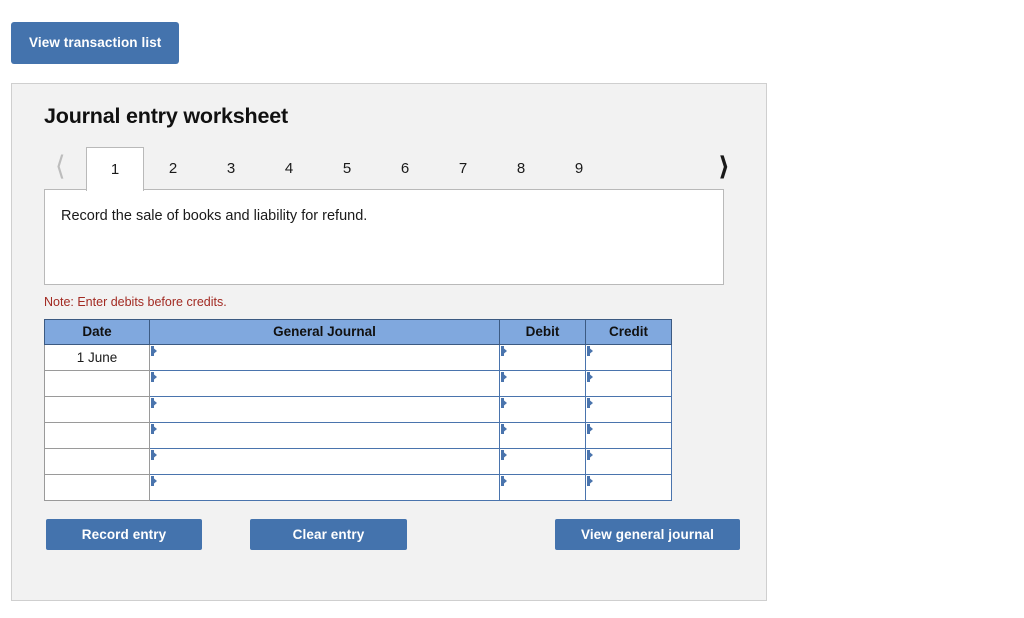 The width and height of the screenshot is (1024, 618). I want to click on column-header-debit: Debit, so click(542, 331).